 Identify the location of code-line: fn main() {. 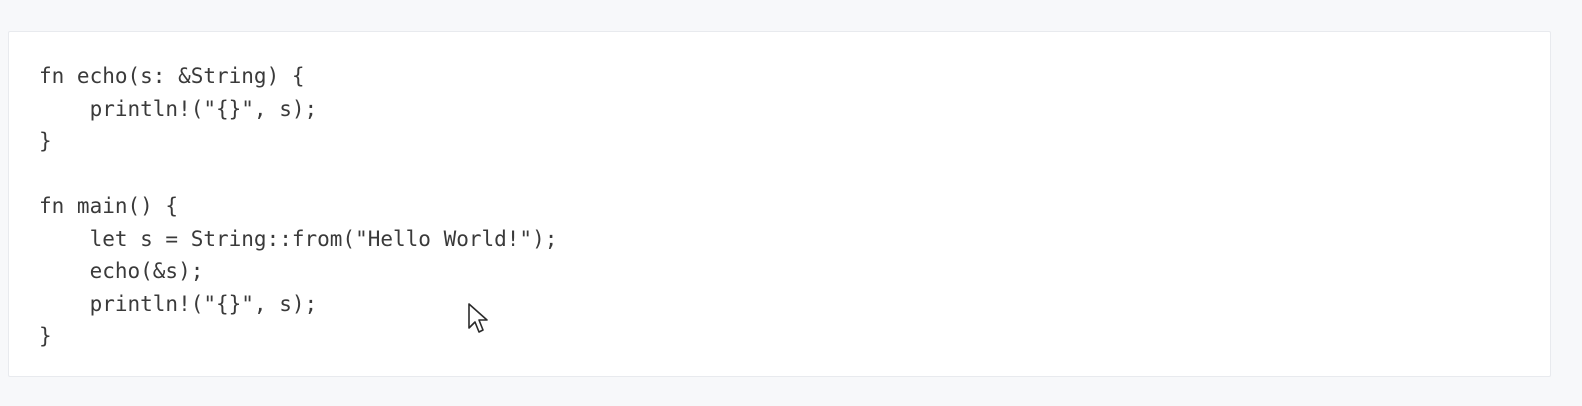
(109, 206).